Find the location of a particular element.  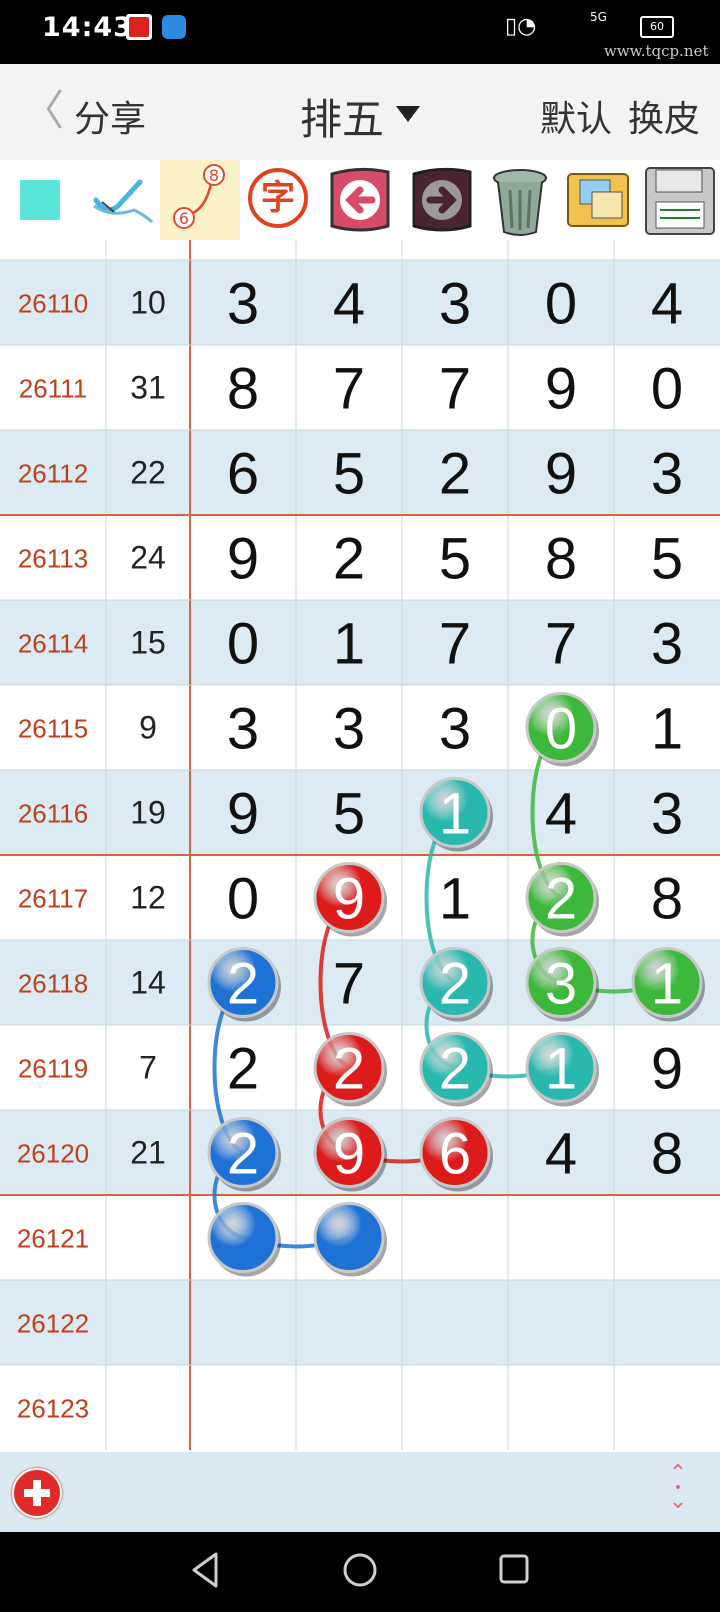

sum-value: 9 is located at coordinates (148, 728).